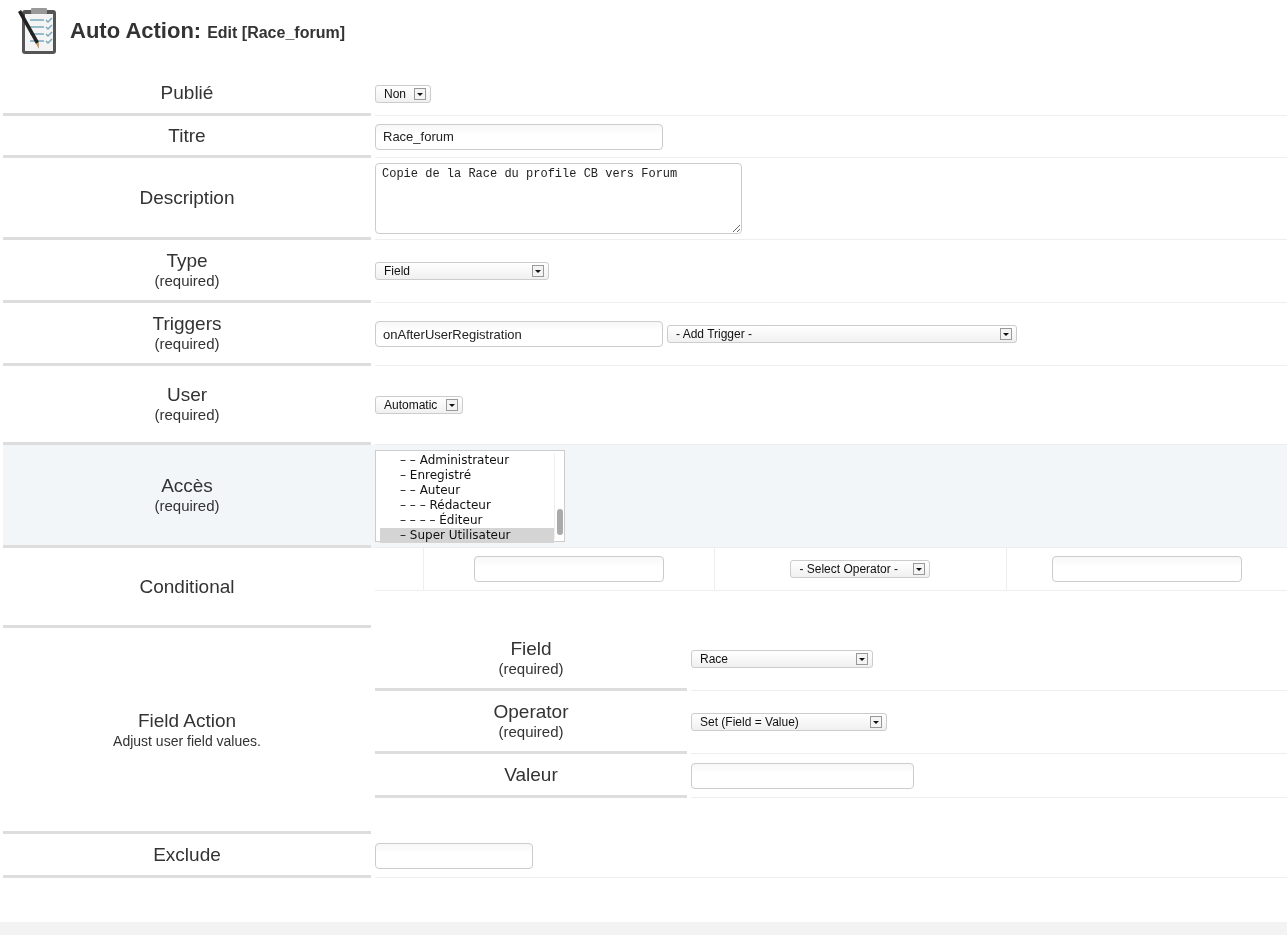 Image resolution: width=1287 pixels, height=935 pixels. I want to click on field-label: Conditional, so click(187, 586).